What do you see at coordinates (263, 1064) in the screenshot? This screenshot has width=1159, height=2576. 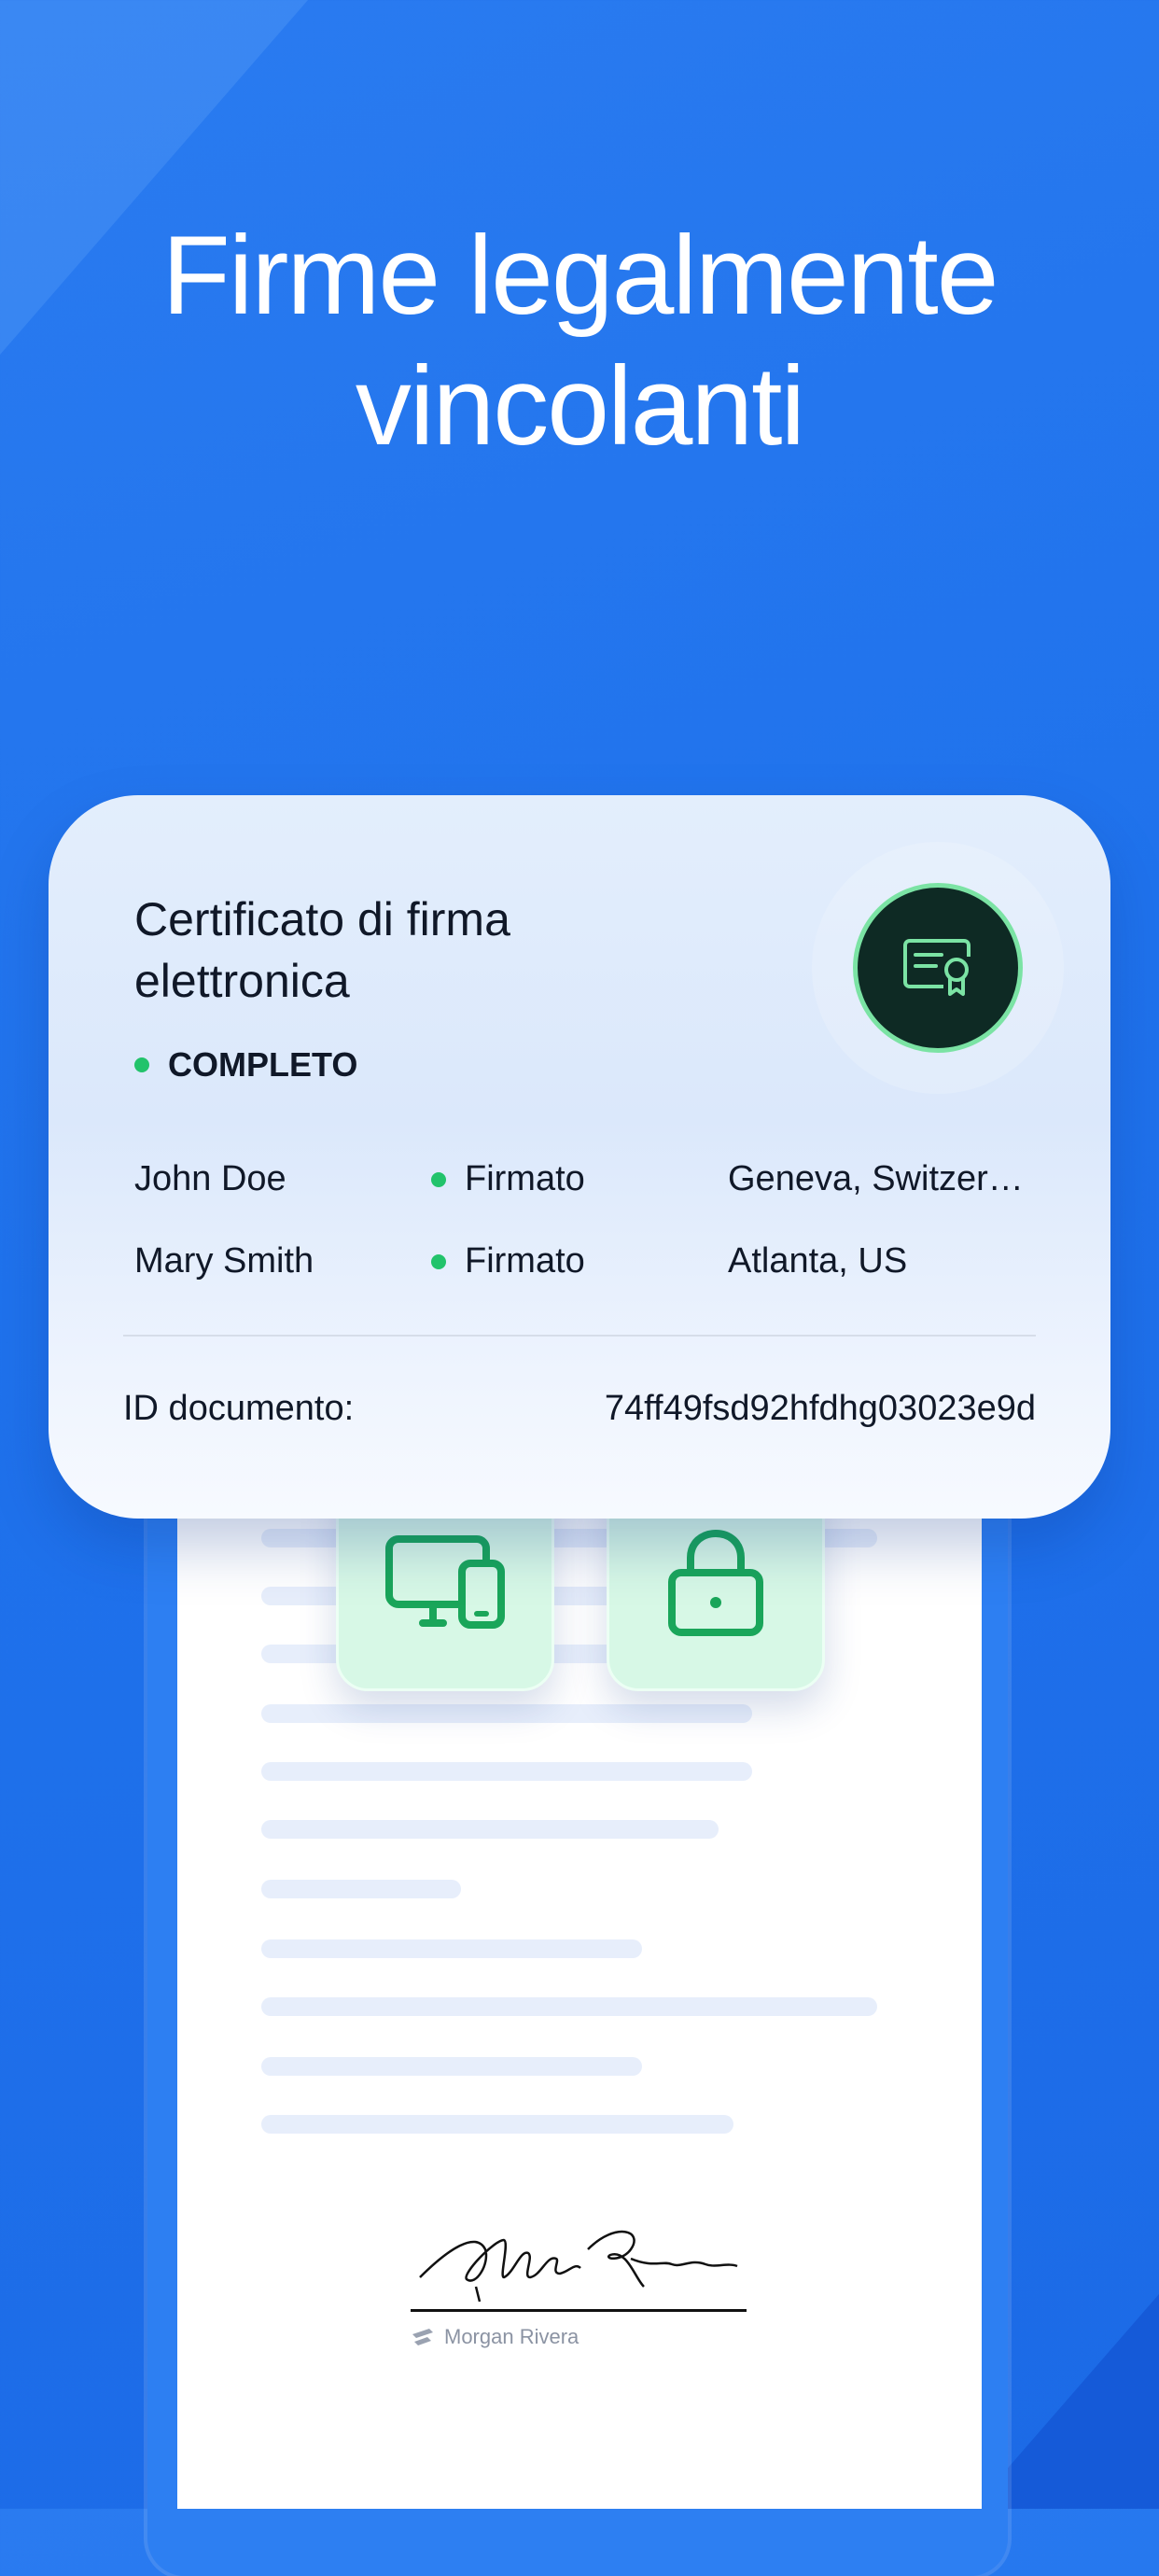 I see `status-label: COMPLETO` at bounding box center [263, 1064].